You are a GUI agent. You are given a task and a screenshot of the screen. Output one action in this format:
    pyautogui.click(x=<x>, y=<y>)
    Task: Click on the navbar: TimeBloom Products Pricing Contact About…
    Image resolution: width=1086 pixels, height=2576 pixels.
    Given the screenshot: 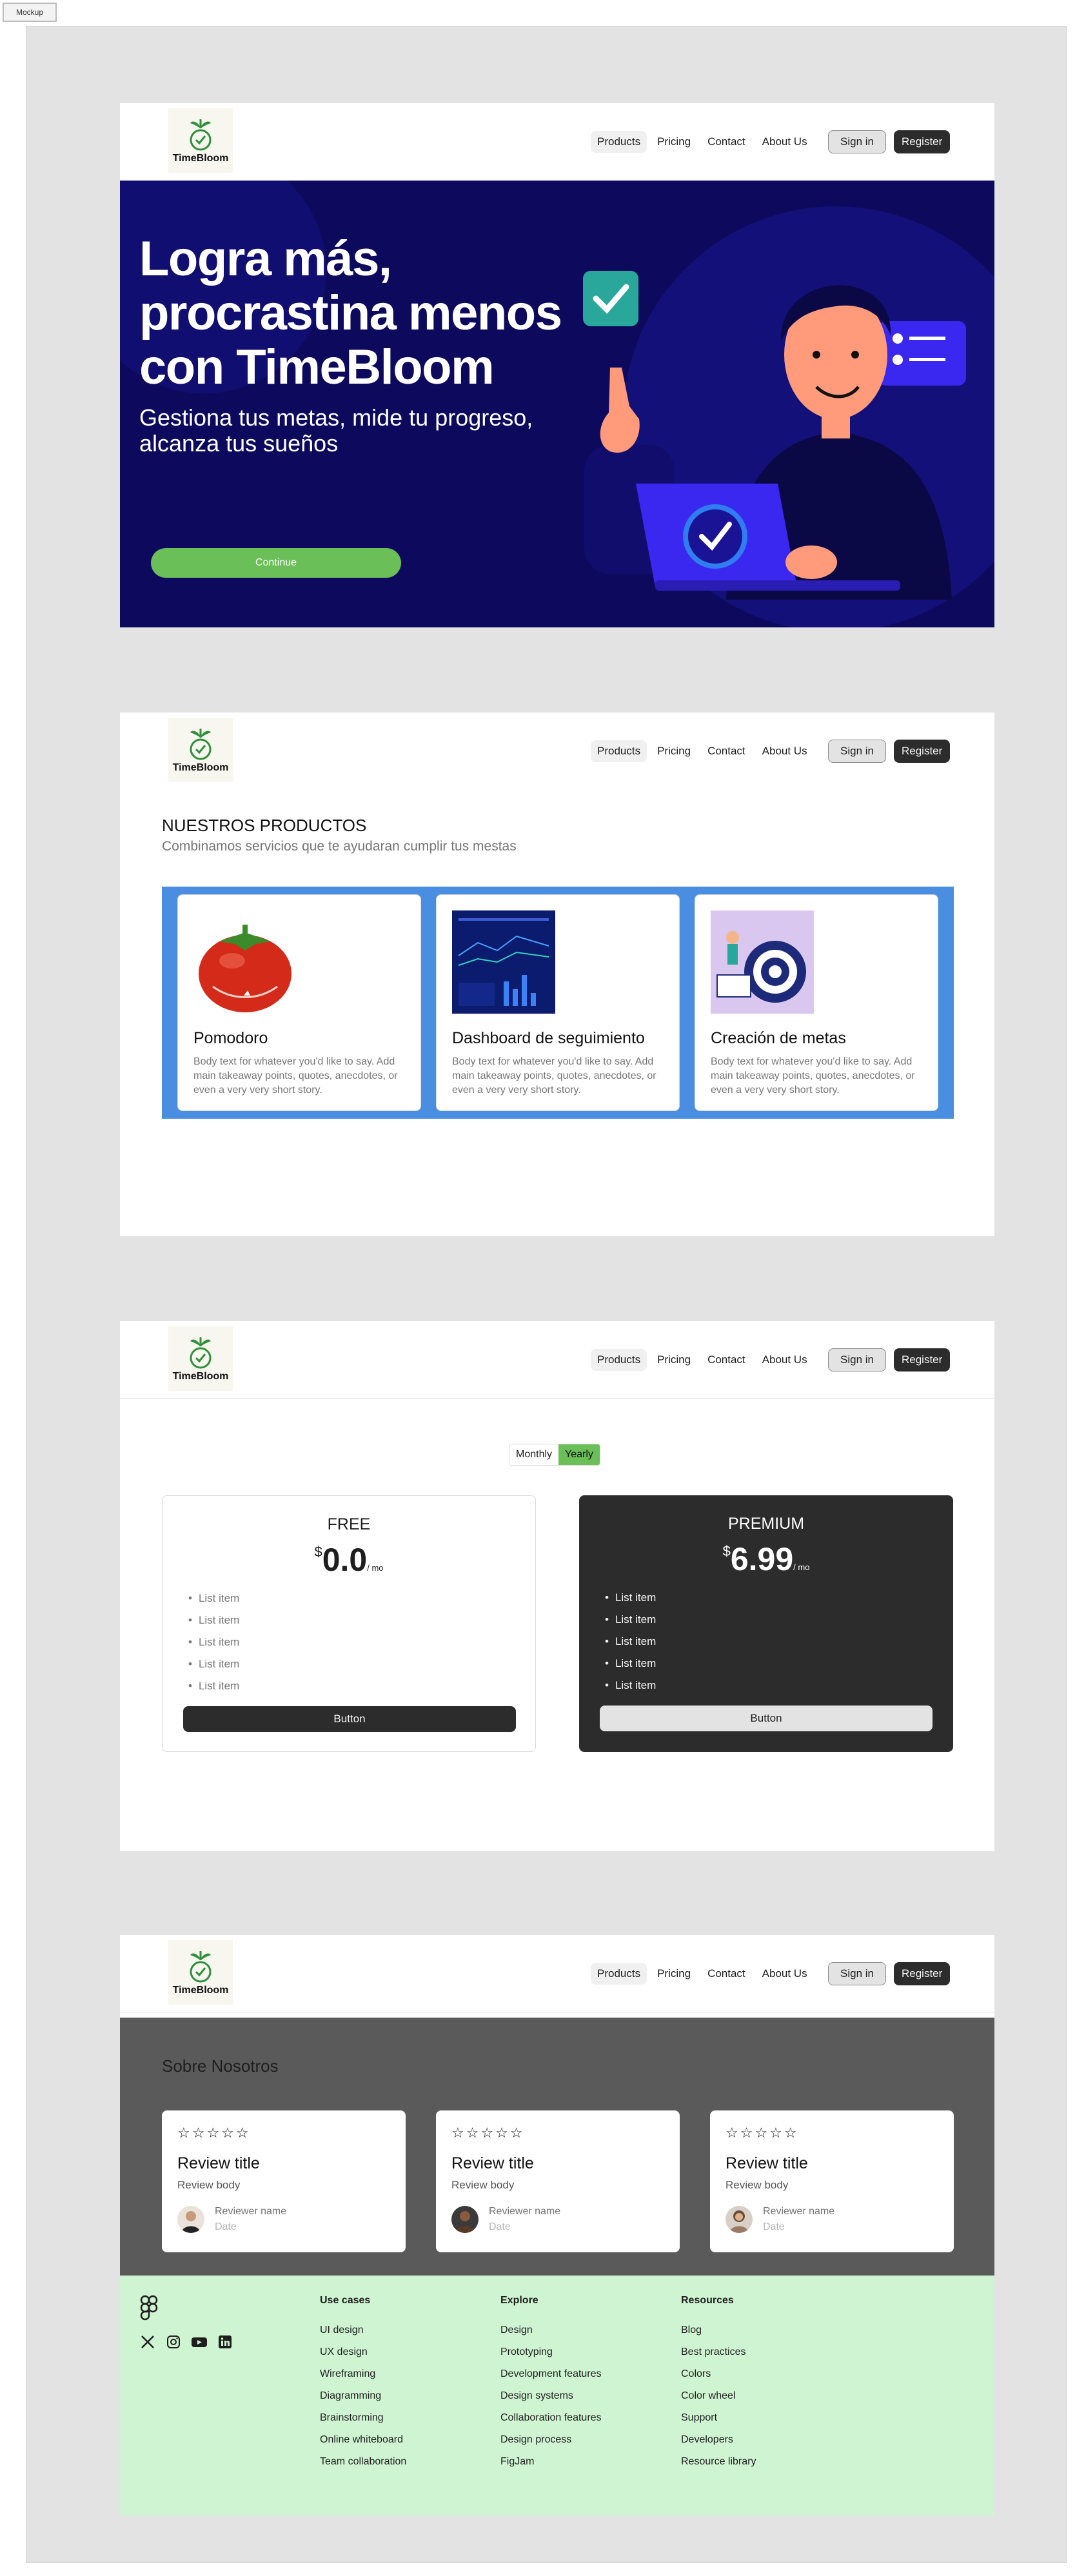 What is the action you would take?
    pyautogui.click(x=557, y=142)
    